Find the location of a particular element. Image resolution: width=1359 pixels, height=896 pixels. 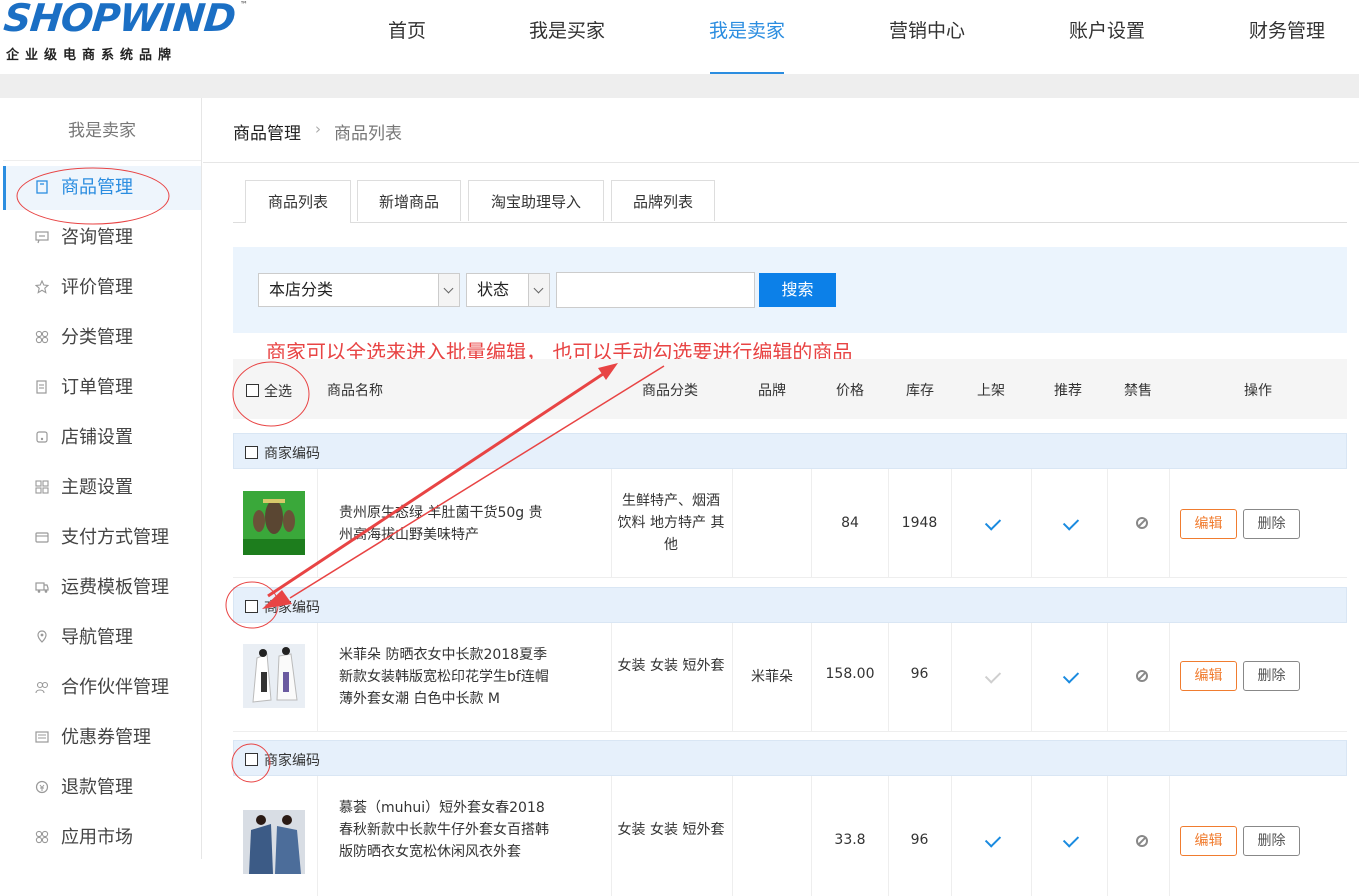

status-select: 状态 is located at coordinates (508, 290).